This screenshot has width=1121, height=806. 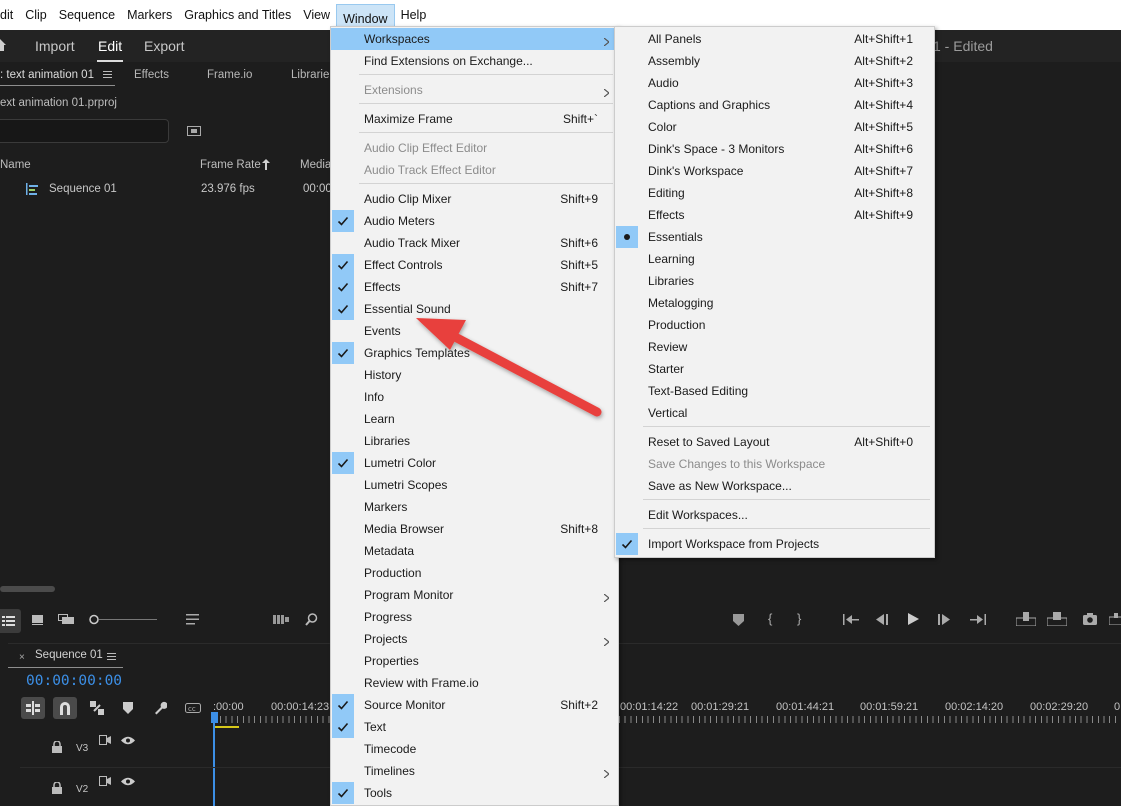 What do you see at coordinates (84, 131) in the screenshot?
I see `project-search-input` at bounding box center [84, 131].